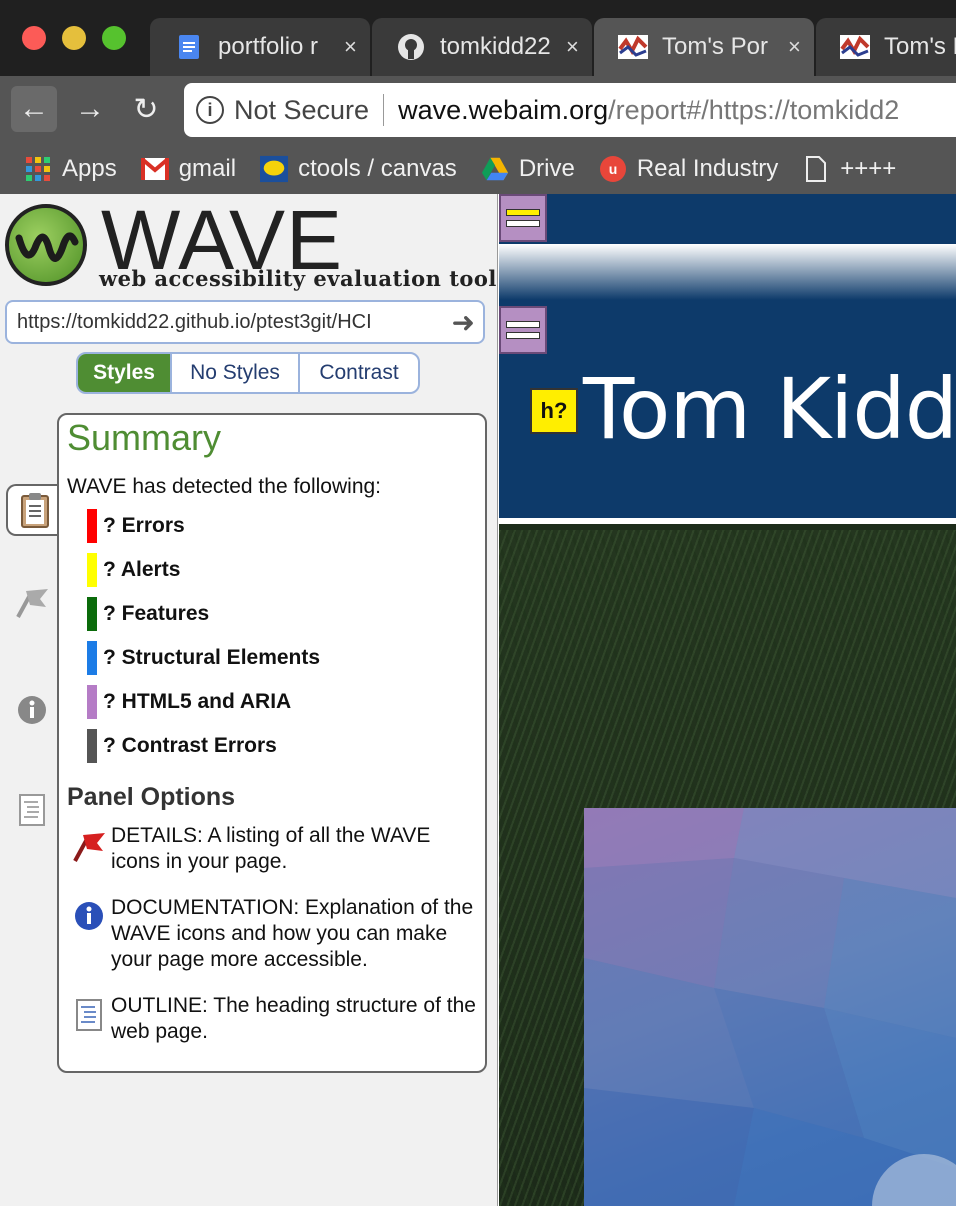 The image size is (956, 1206). I want to click on info-circle-icon, so click(32, 710).